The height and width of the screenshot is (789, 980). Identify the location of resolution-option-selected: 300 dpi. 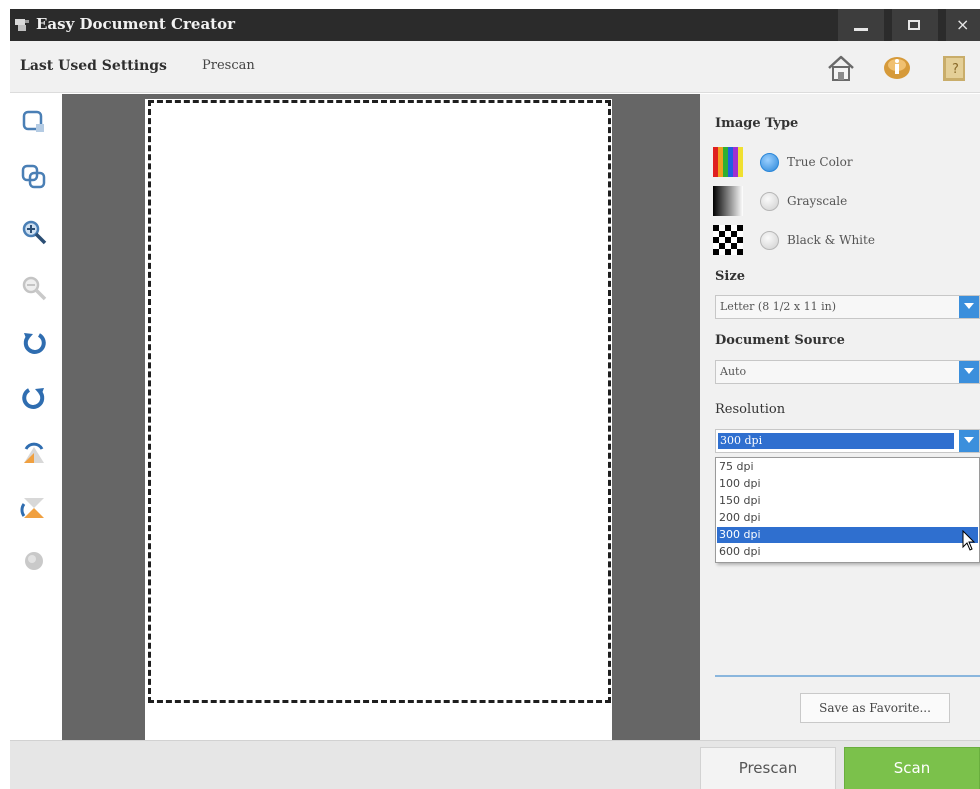
(847, 535).